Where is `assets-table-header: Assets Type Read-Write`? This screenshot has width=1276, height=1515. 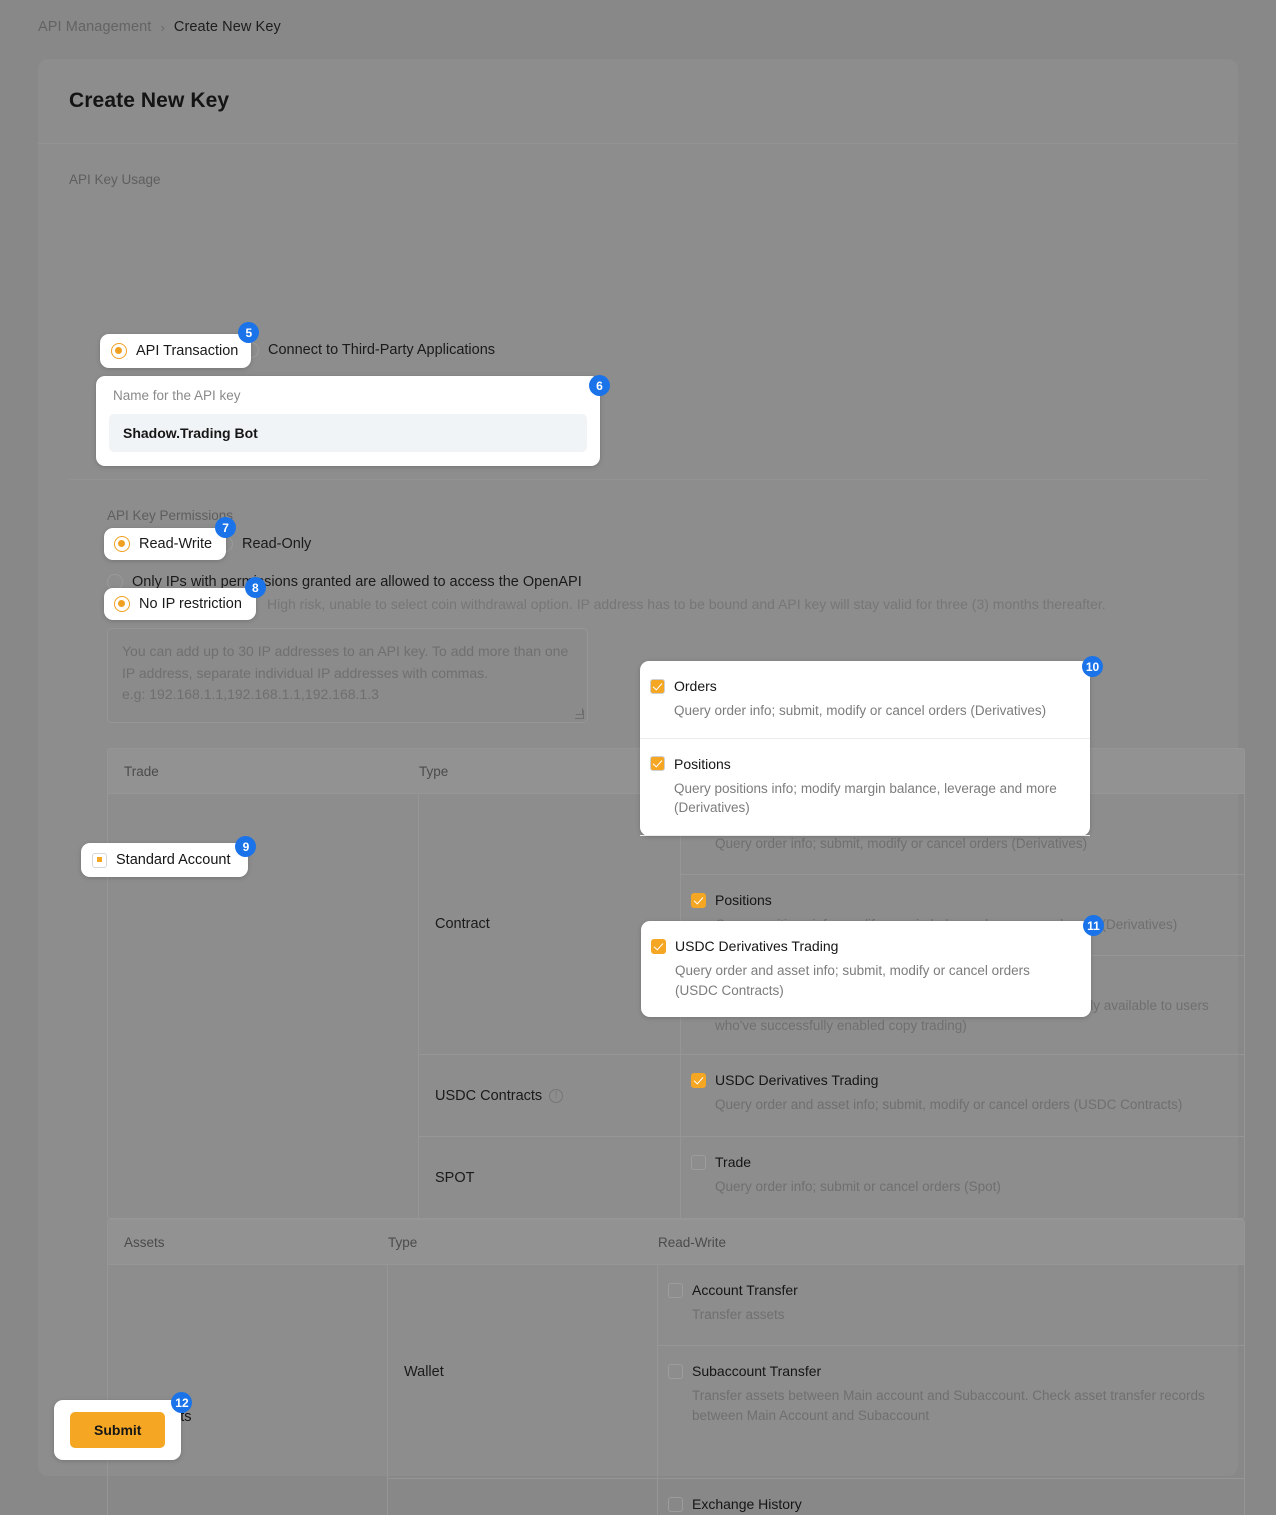 assets-table-header: Assets Type Read-Write is located at coordinates (676, 1242).